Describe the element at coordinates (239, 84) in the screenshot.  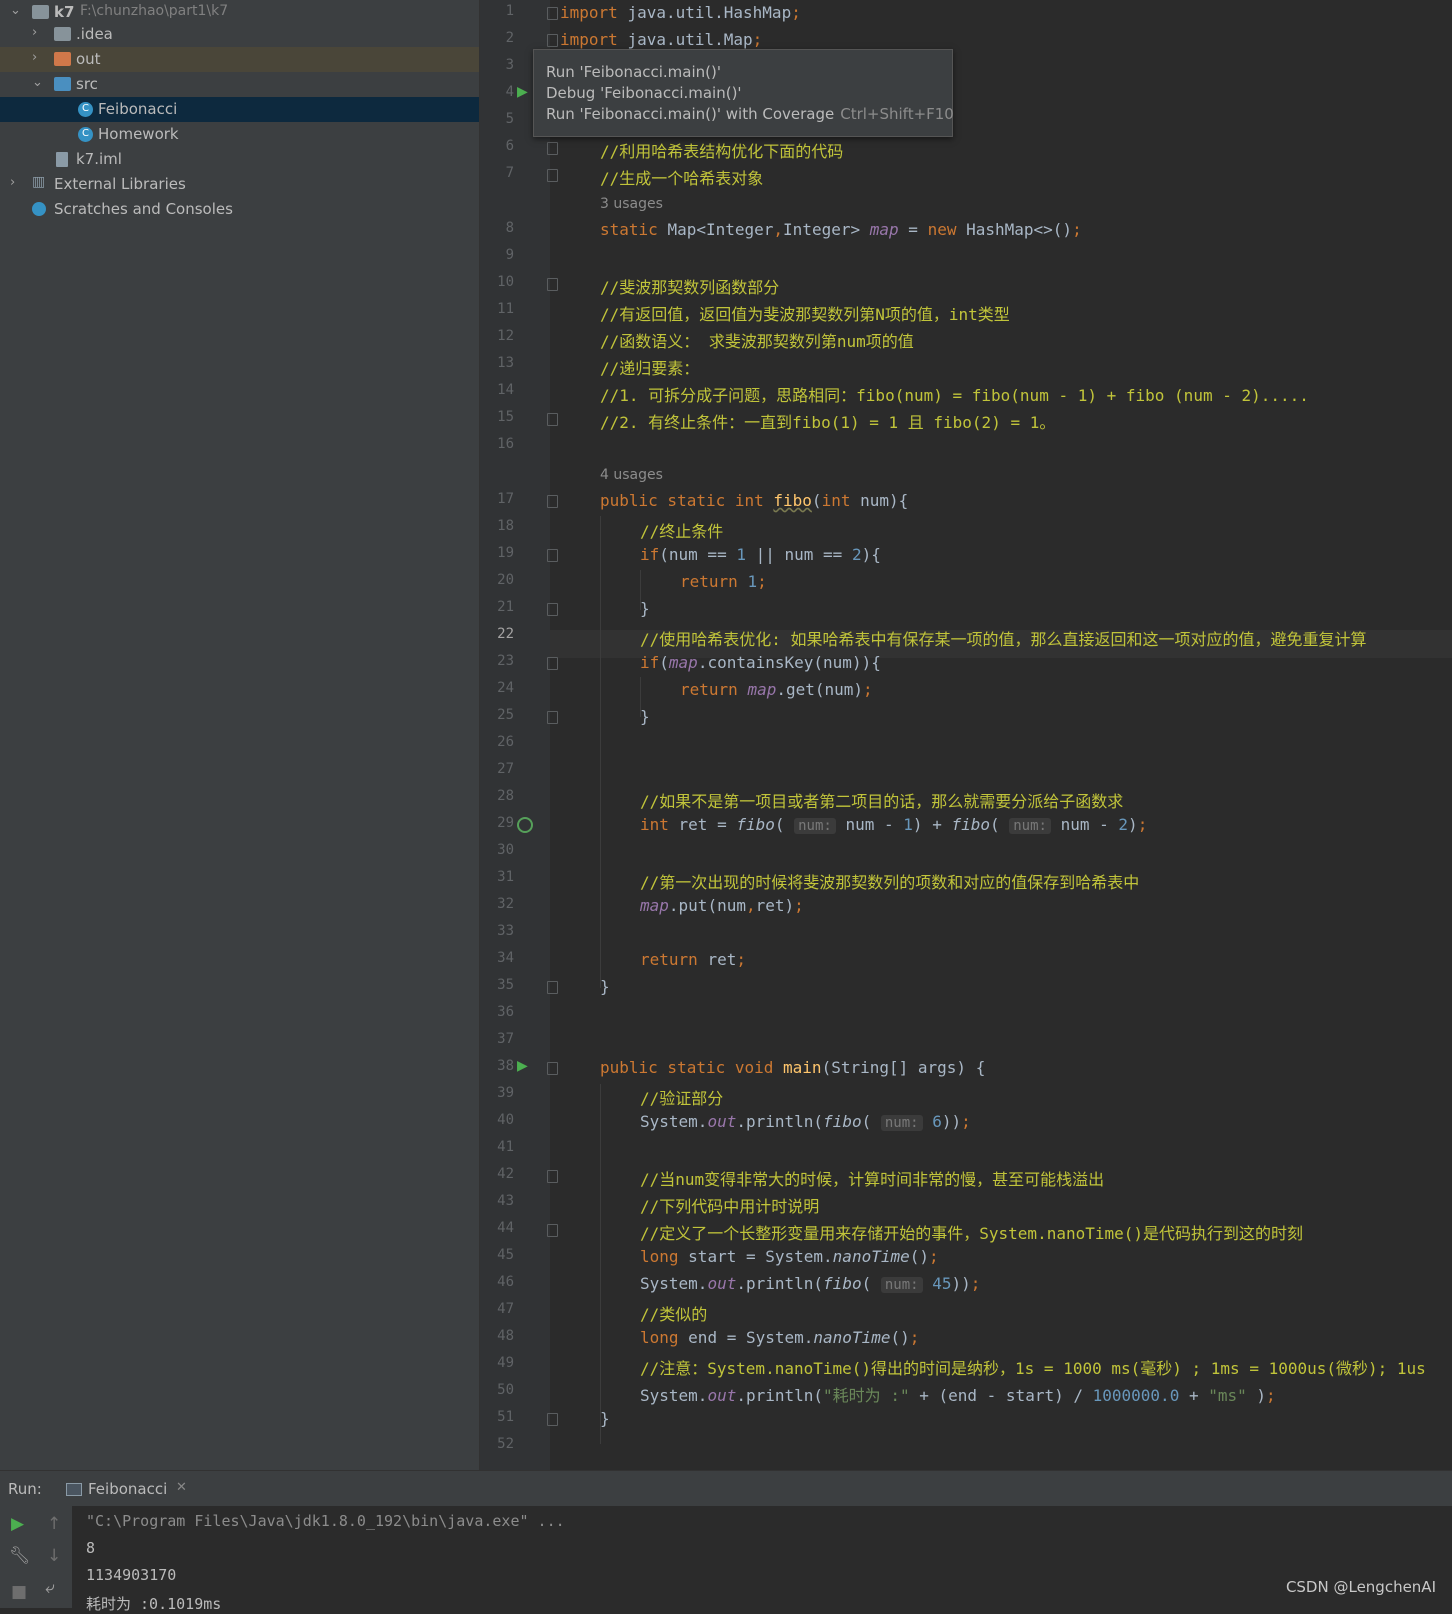
I see `tree-item-src: ⌄ src` at that location.